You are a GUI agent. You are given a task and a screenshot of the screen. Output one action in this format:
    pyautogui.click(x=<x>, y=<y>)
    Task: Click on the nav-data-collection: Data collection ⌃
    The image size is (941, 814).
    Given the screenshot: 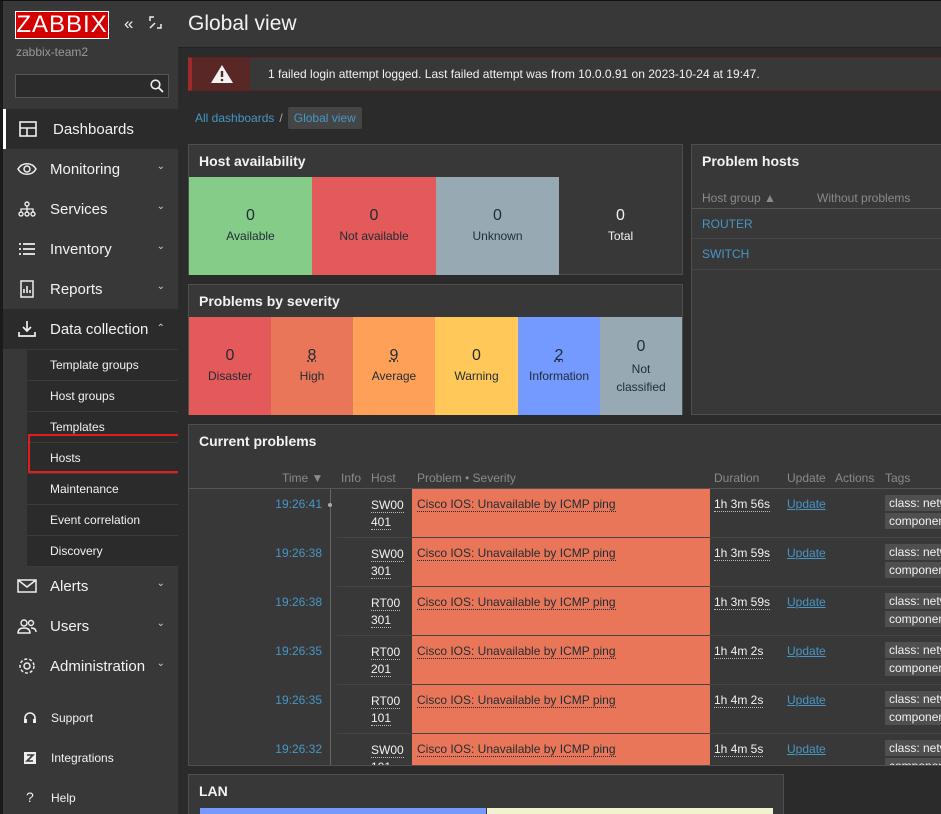 What is the action you would take?
    pyautogui.click(x=90, y=329)
    